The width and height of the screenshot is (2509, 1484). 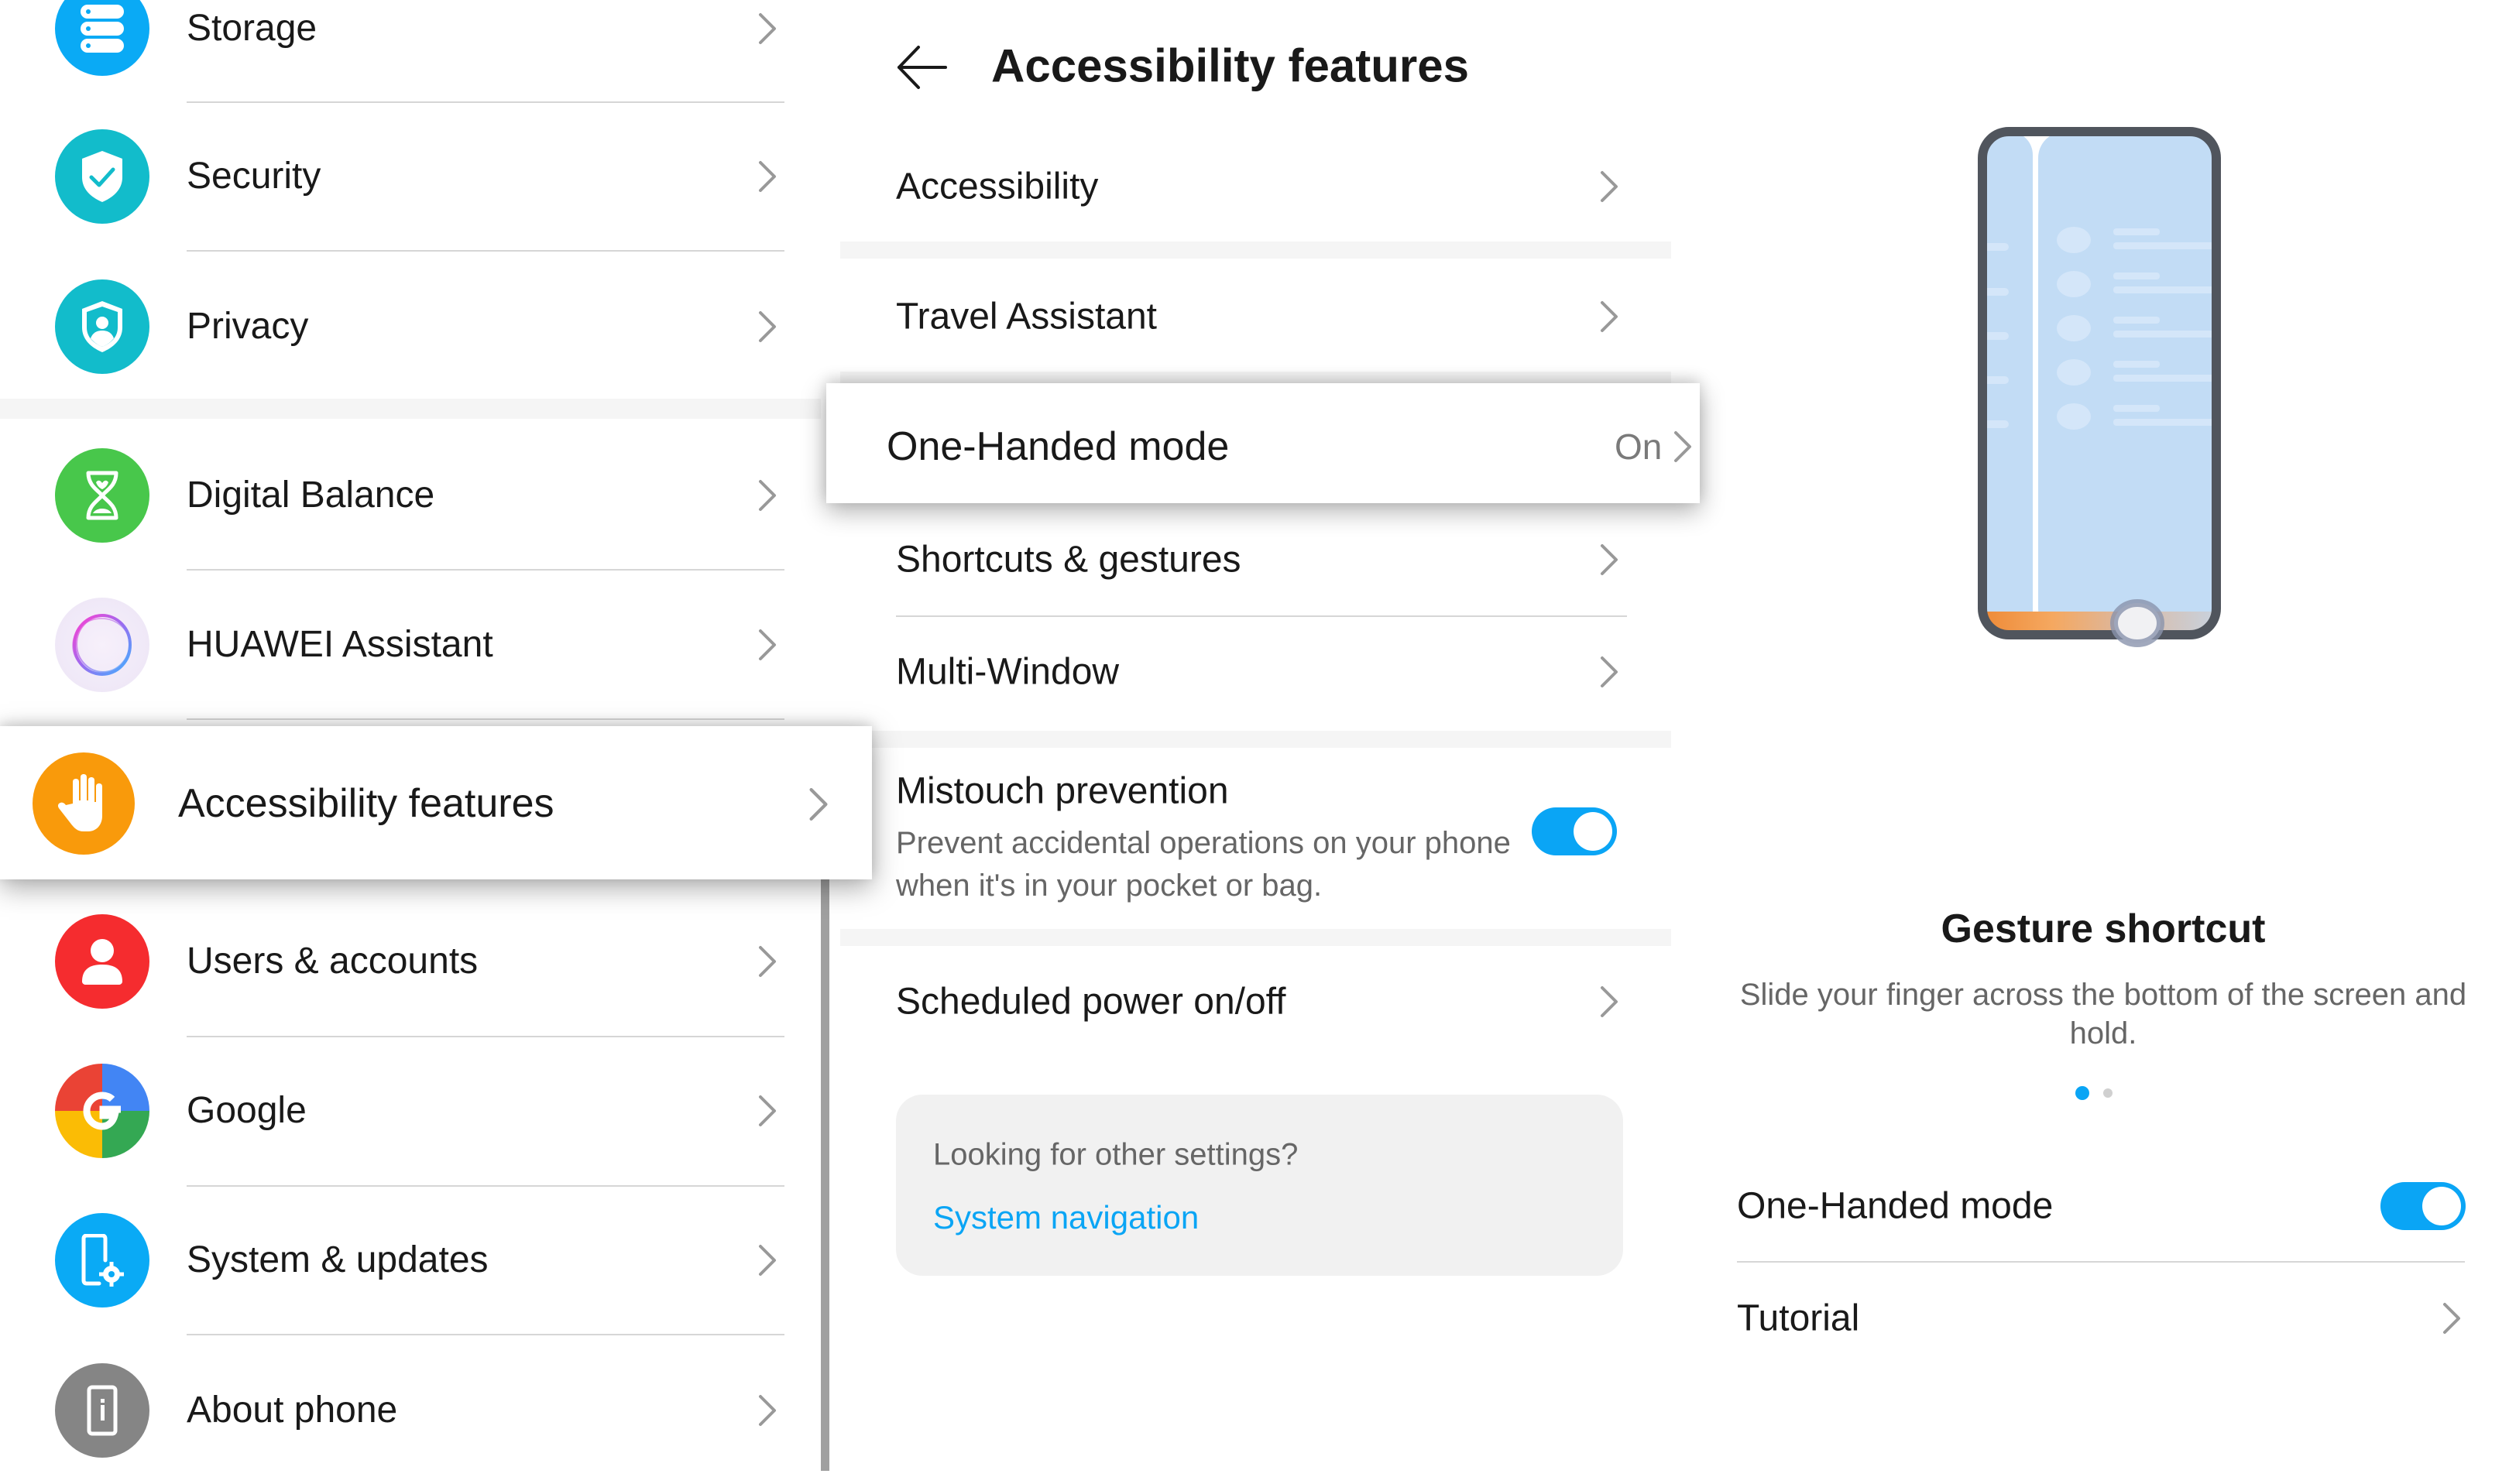 What do you see at coordinates (252, 28) in the screenshot?
I see `settings-item-label: Storage` at bounding box center [252, 28].